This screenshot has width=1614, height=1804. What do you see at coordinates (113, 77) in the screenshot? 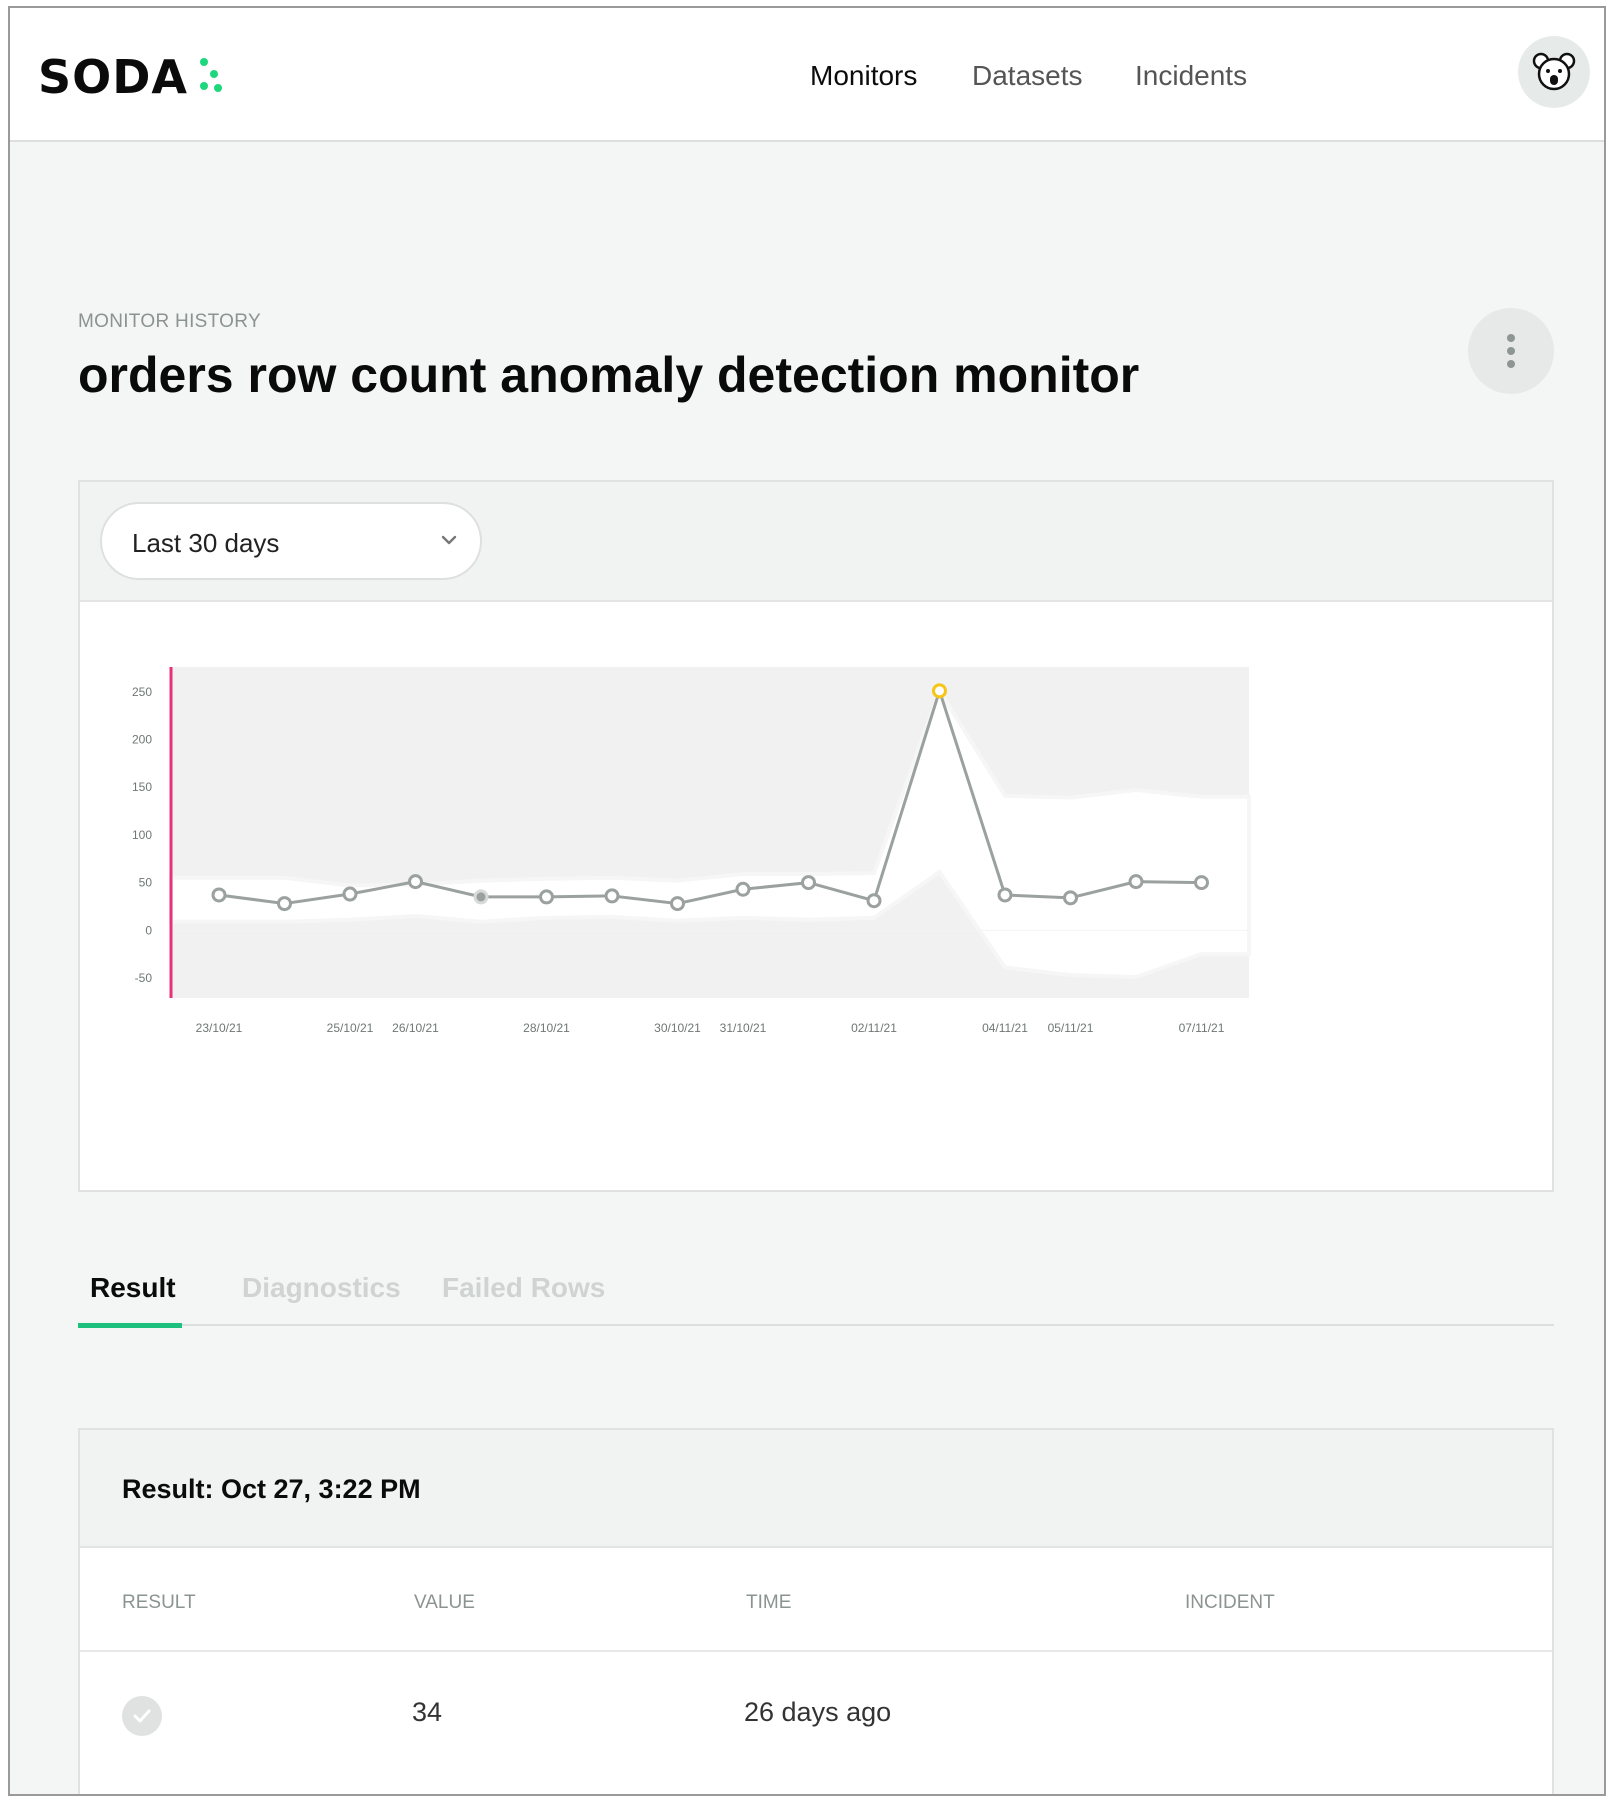
I see `soda-logo: SODA` at bounding box center [113, 77].